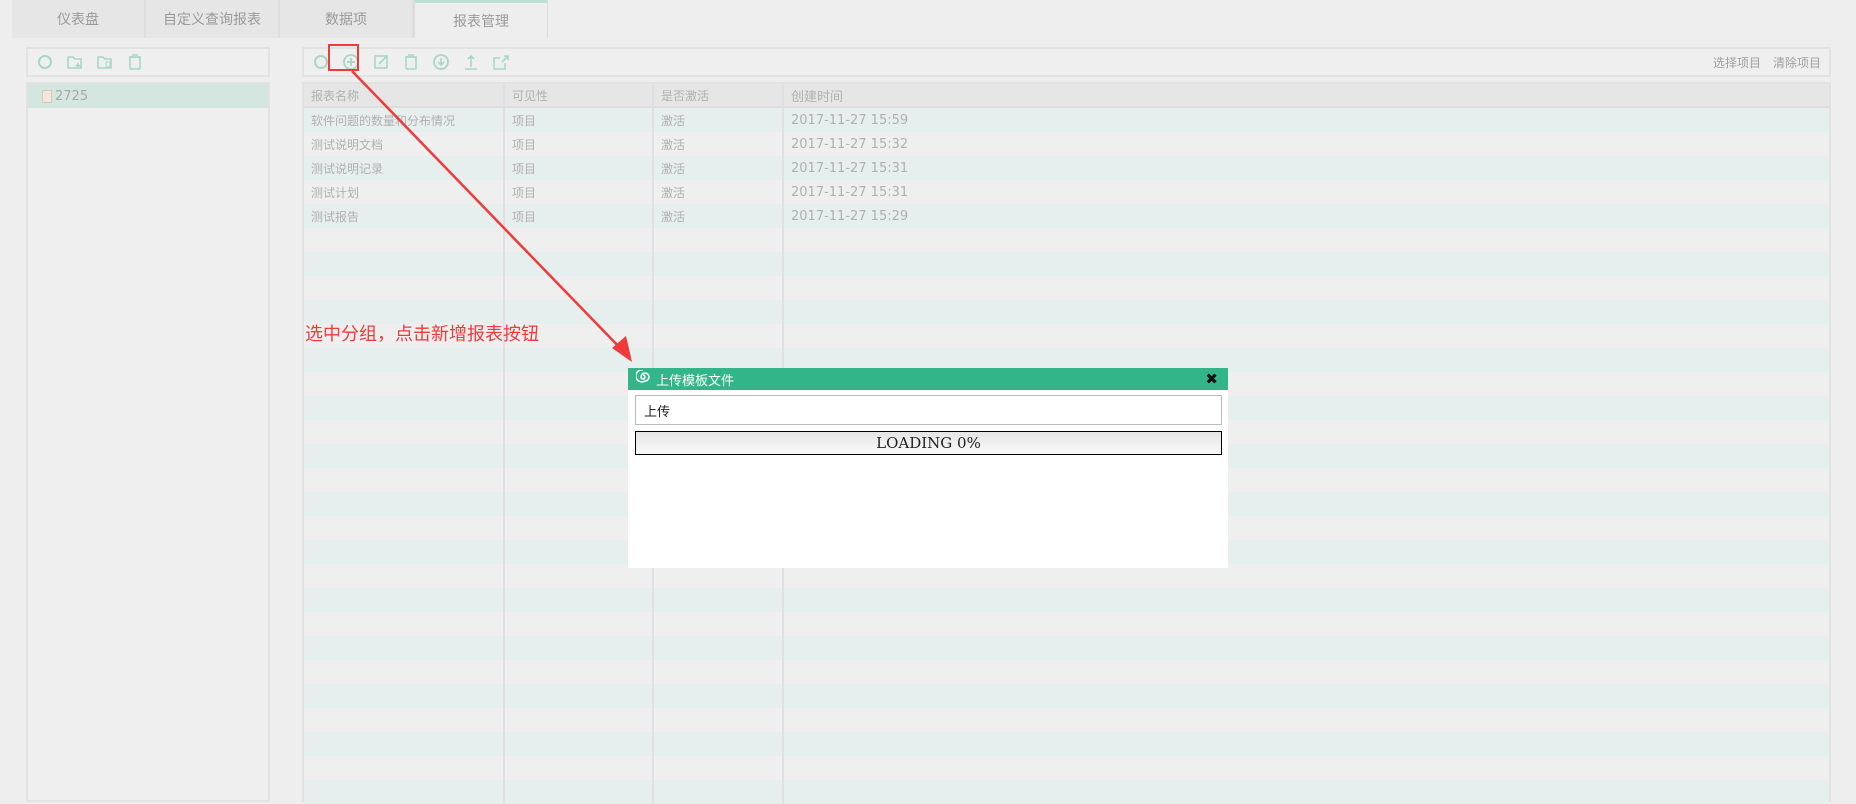 The image size is (1856, 804). I want to click on cell-report-name: 测试说明记录, so click(404, 168).